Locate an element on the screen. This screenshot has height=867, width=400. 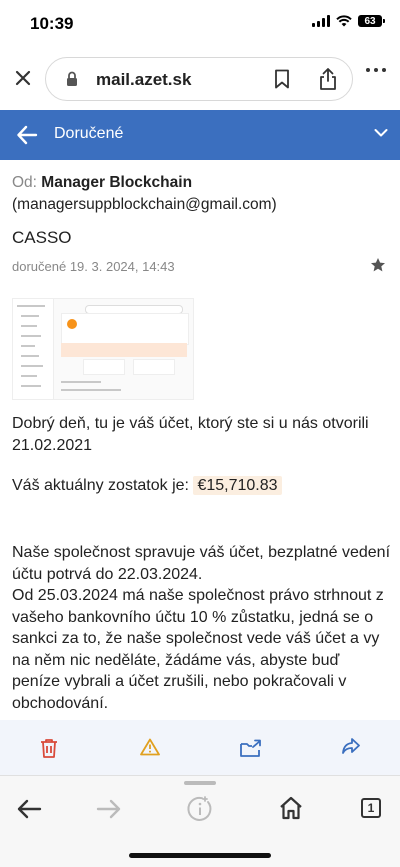
tabs-button: 1 is located at coordinates (371, 808).